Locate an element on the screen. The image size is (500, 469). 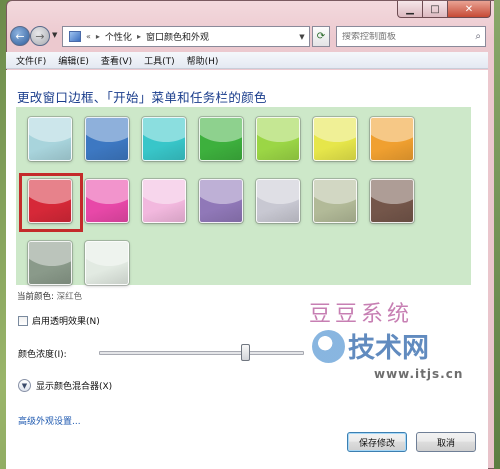
forward-arrow-icon: → is located at coordinates (40, 36).